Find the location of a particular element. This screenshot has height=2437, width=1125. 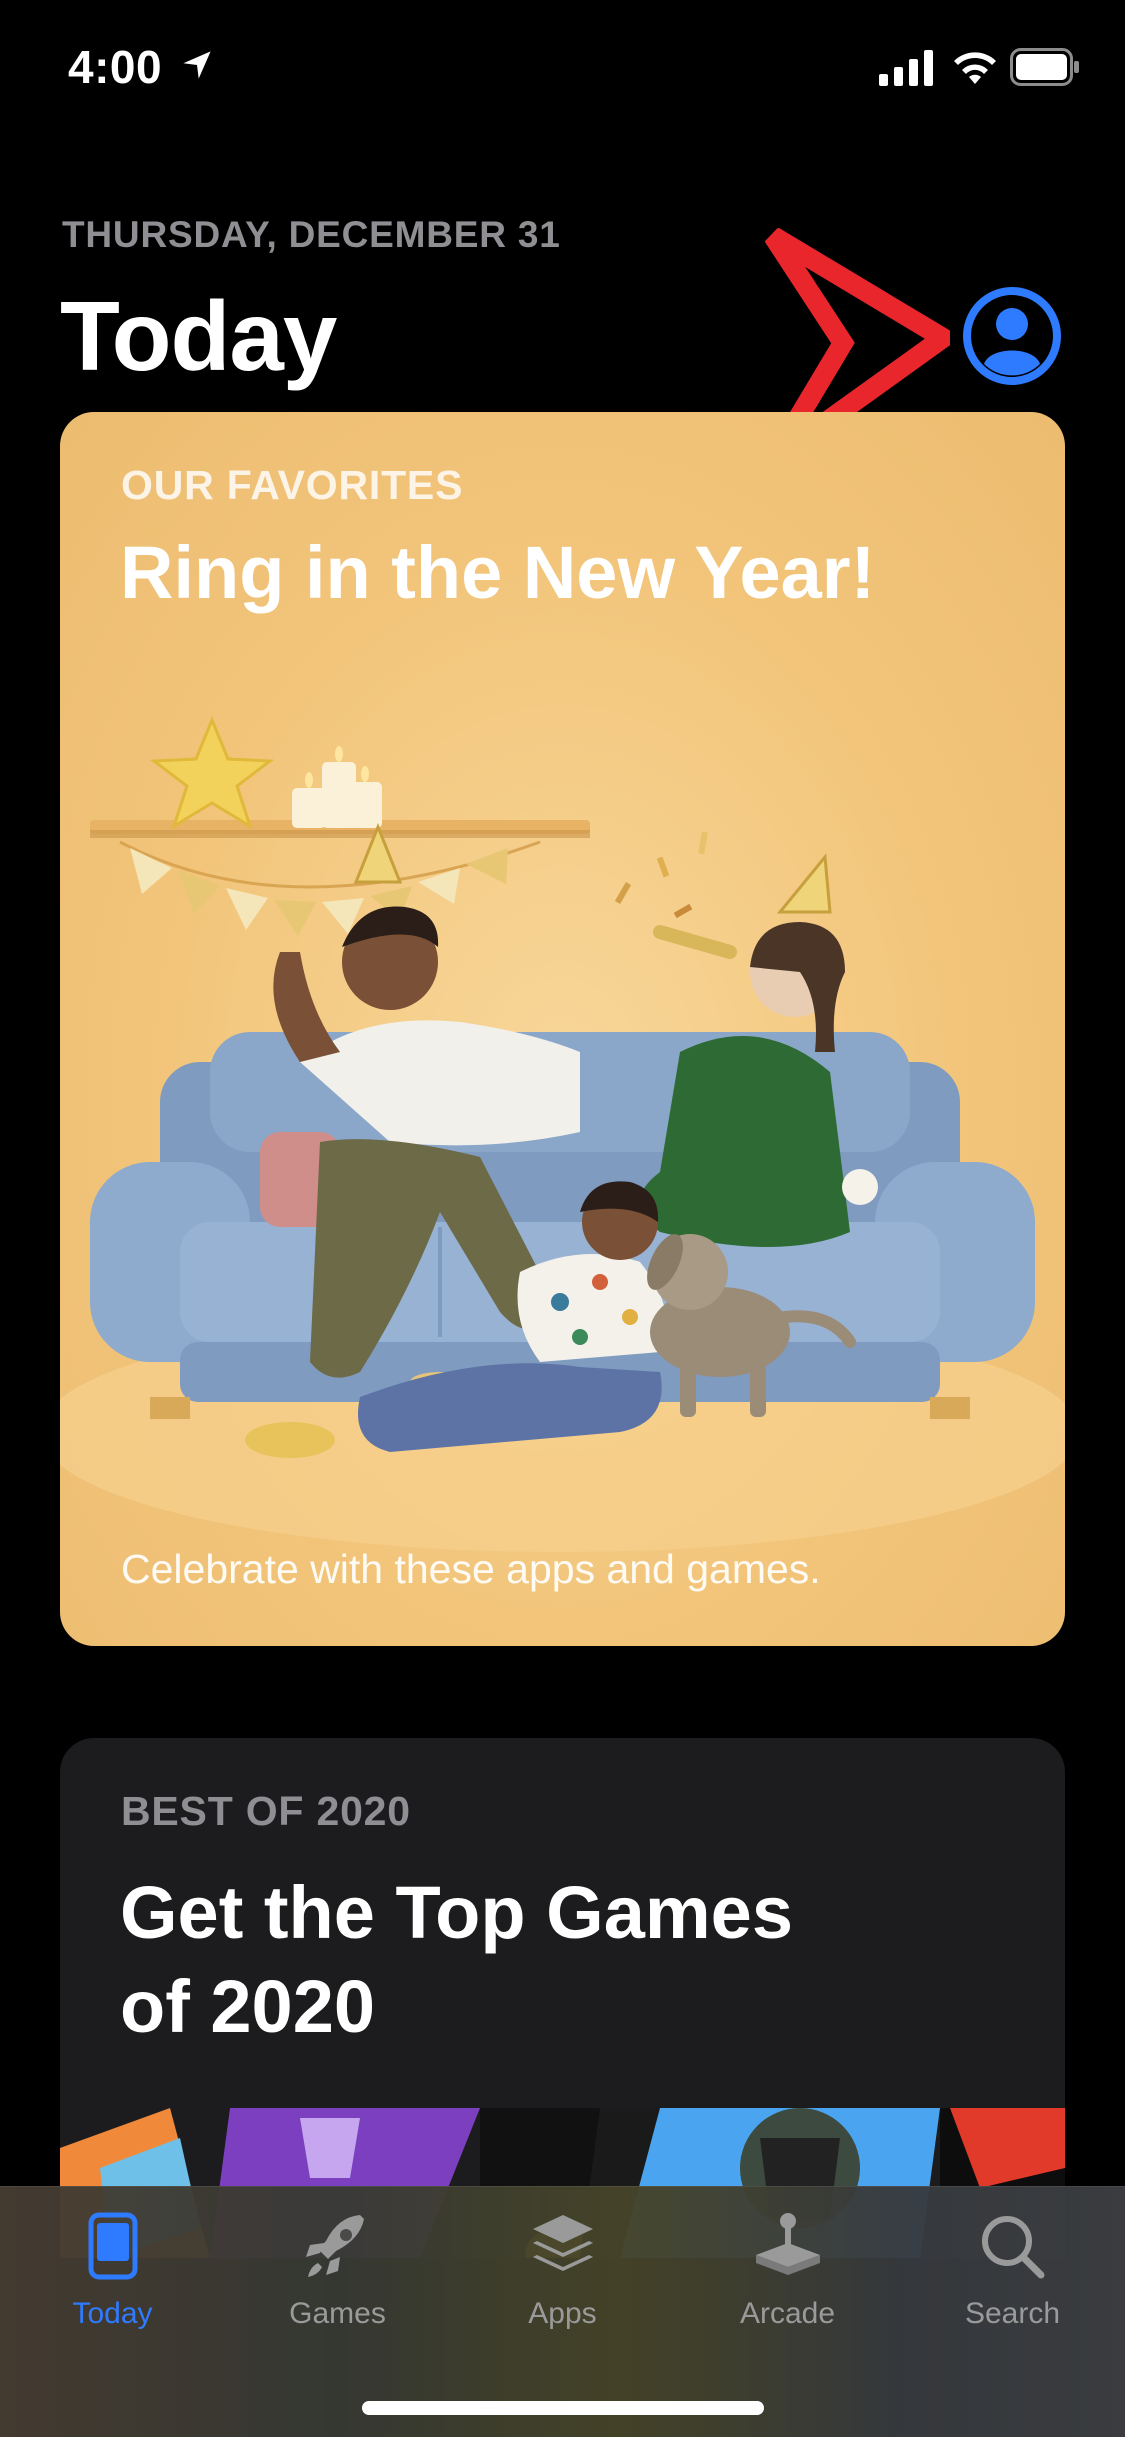

tab-arcade: Arcade is located at coordinates (787, 2282).